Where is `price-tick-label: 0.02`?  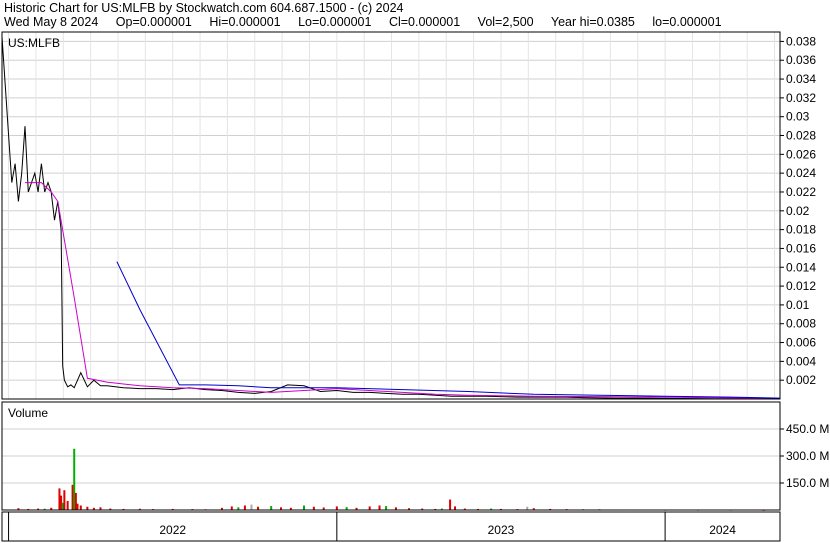
price-tick-label: 0.02 is located at coordinates (798, 211).